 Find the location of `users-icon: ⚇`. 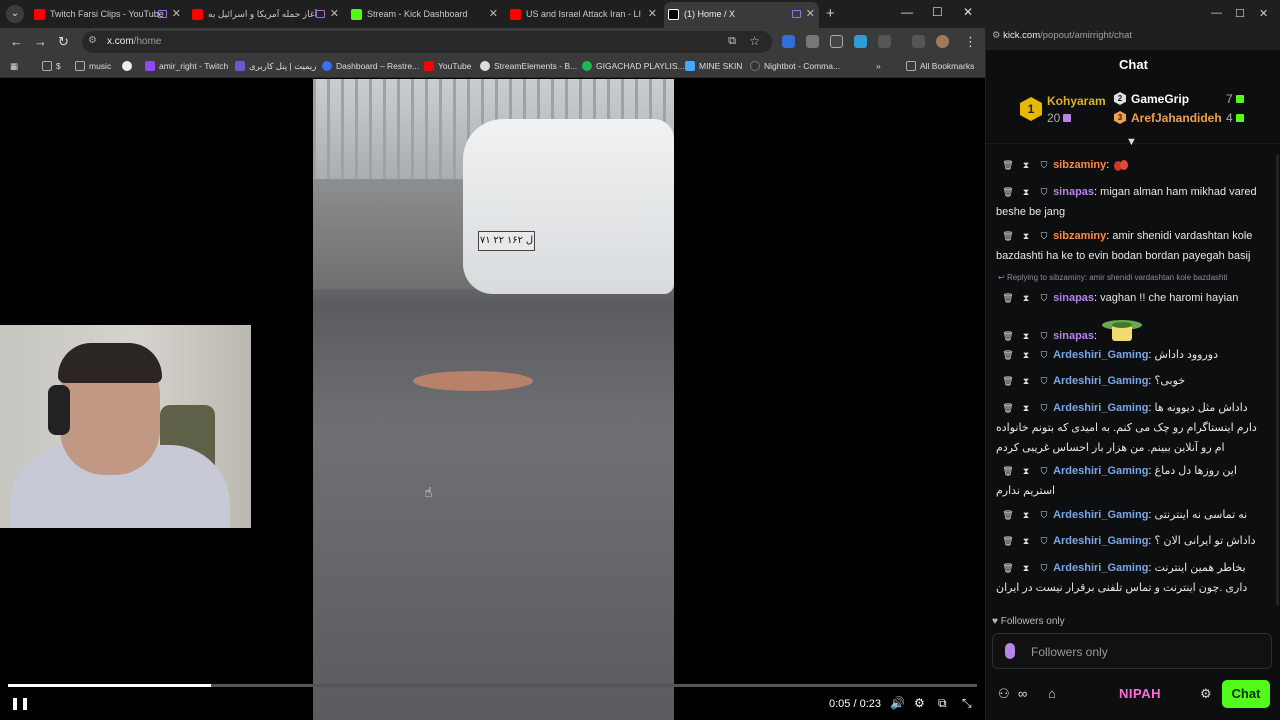

users-icon: ⚇ is located at coordinates (1004, 694).